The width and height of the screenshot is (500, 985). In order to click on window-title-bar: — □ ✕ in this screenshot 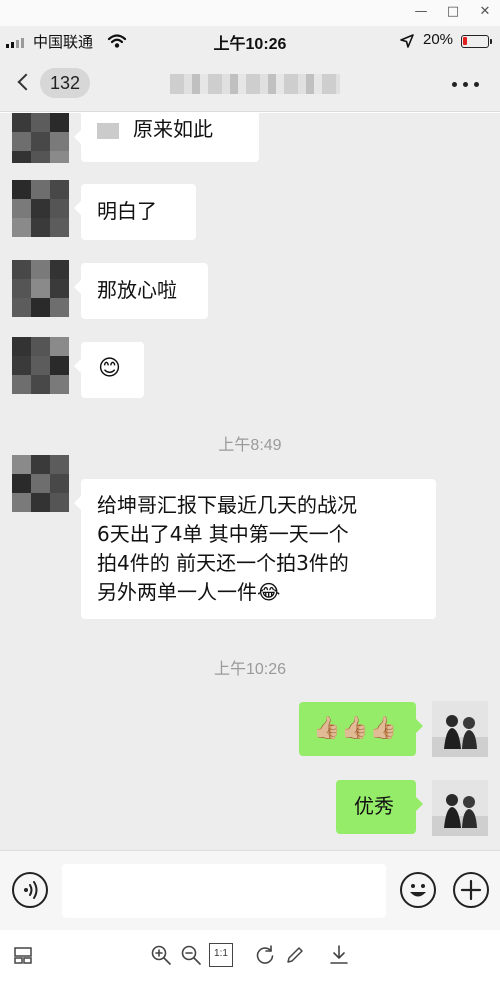, I will do `click(250, 13)`.